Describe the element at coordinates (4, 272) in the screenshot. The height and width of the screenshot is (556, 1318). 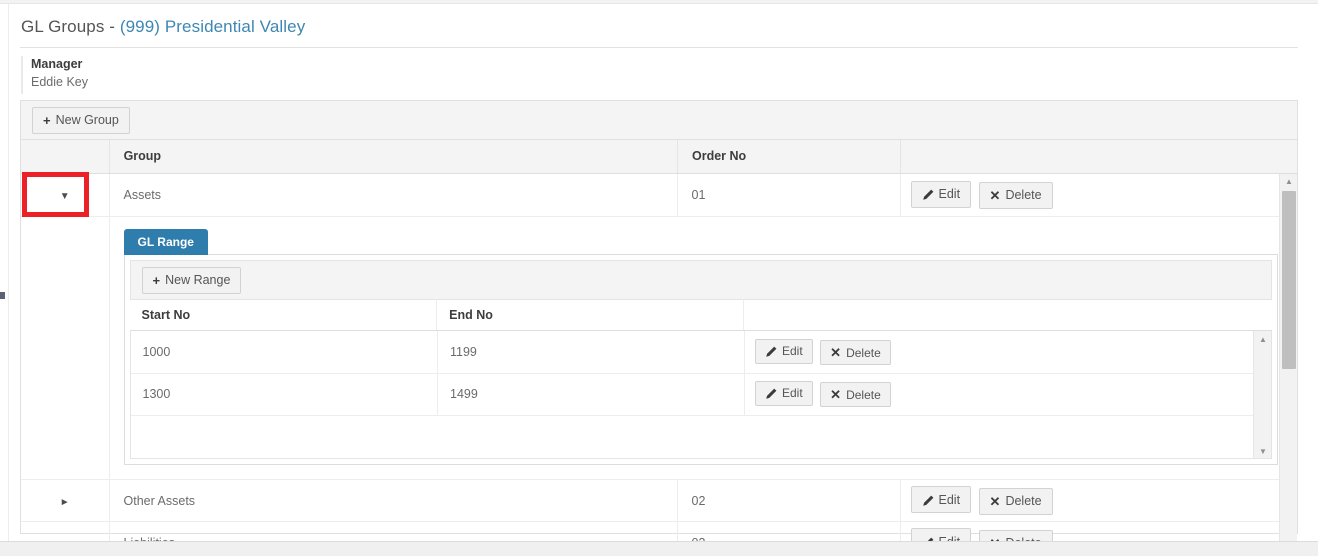
I see `page-left-gutter` at that location.